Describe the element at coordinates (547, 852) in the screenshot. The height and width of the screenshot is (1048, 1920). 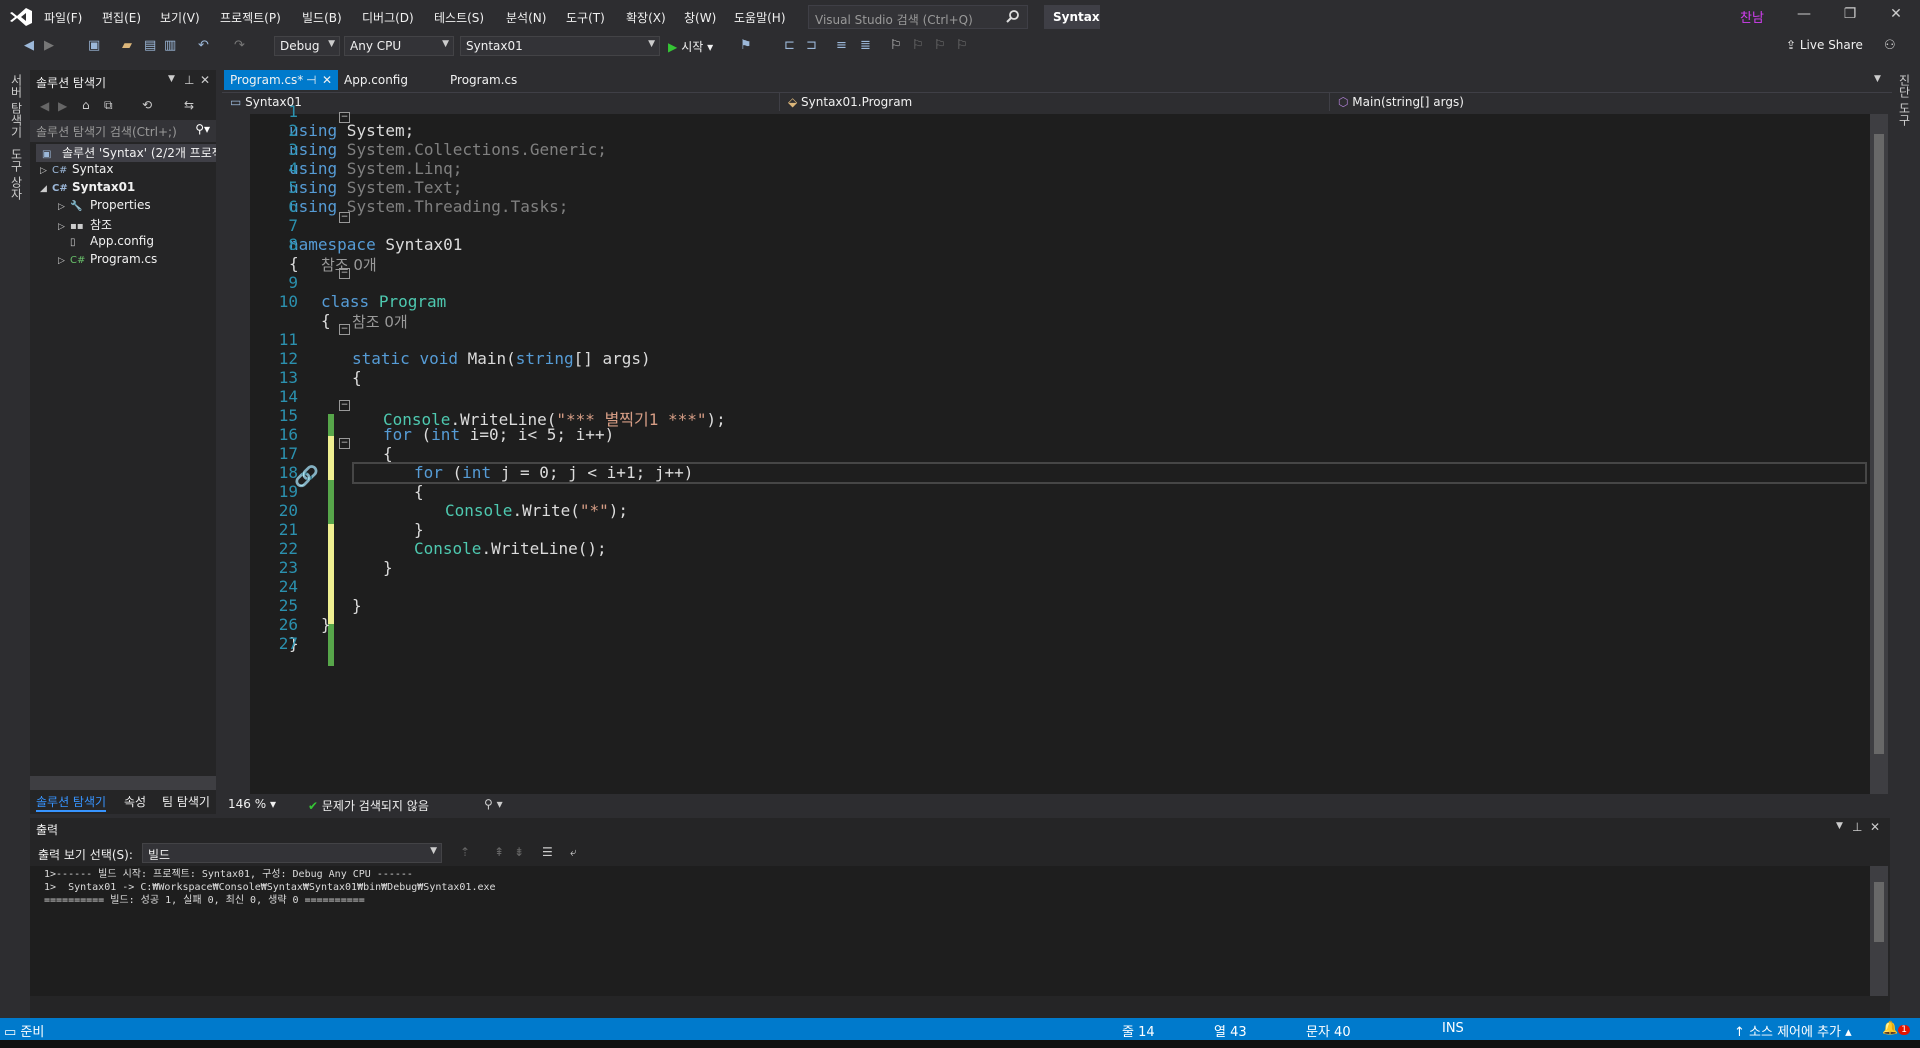
I see `clear-all-icon: ☰` at that location.